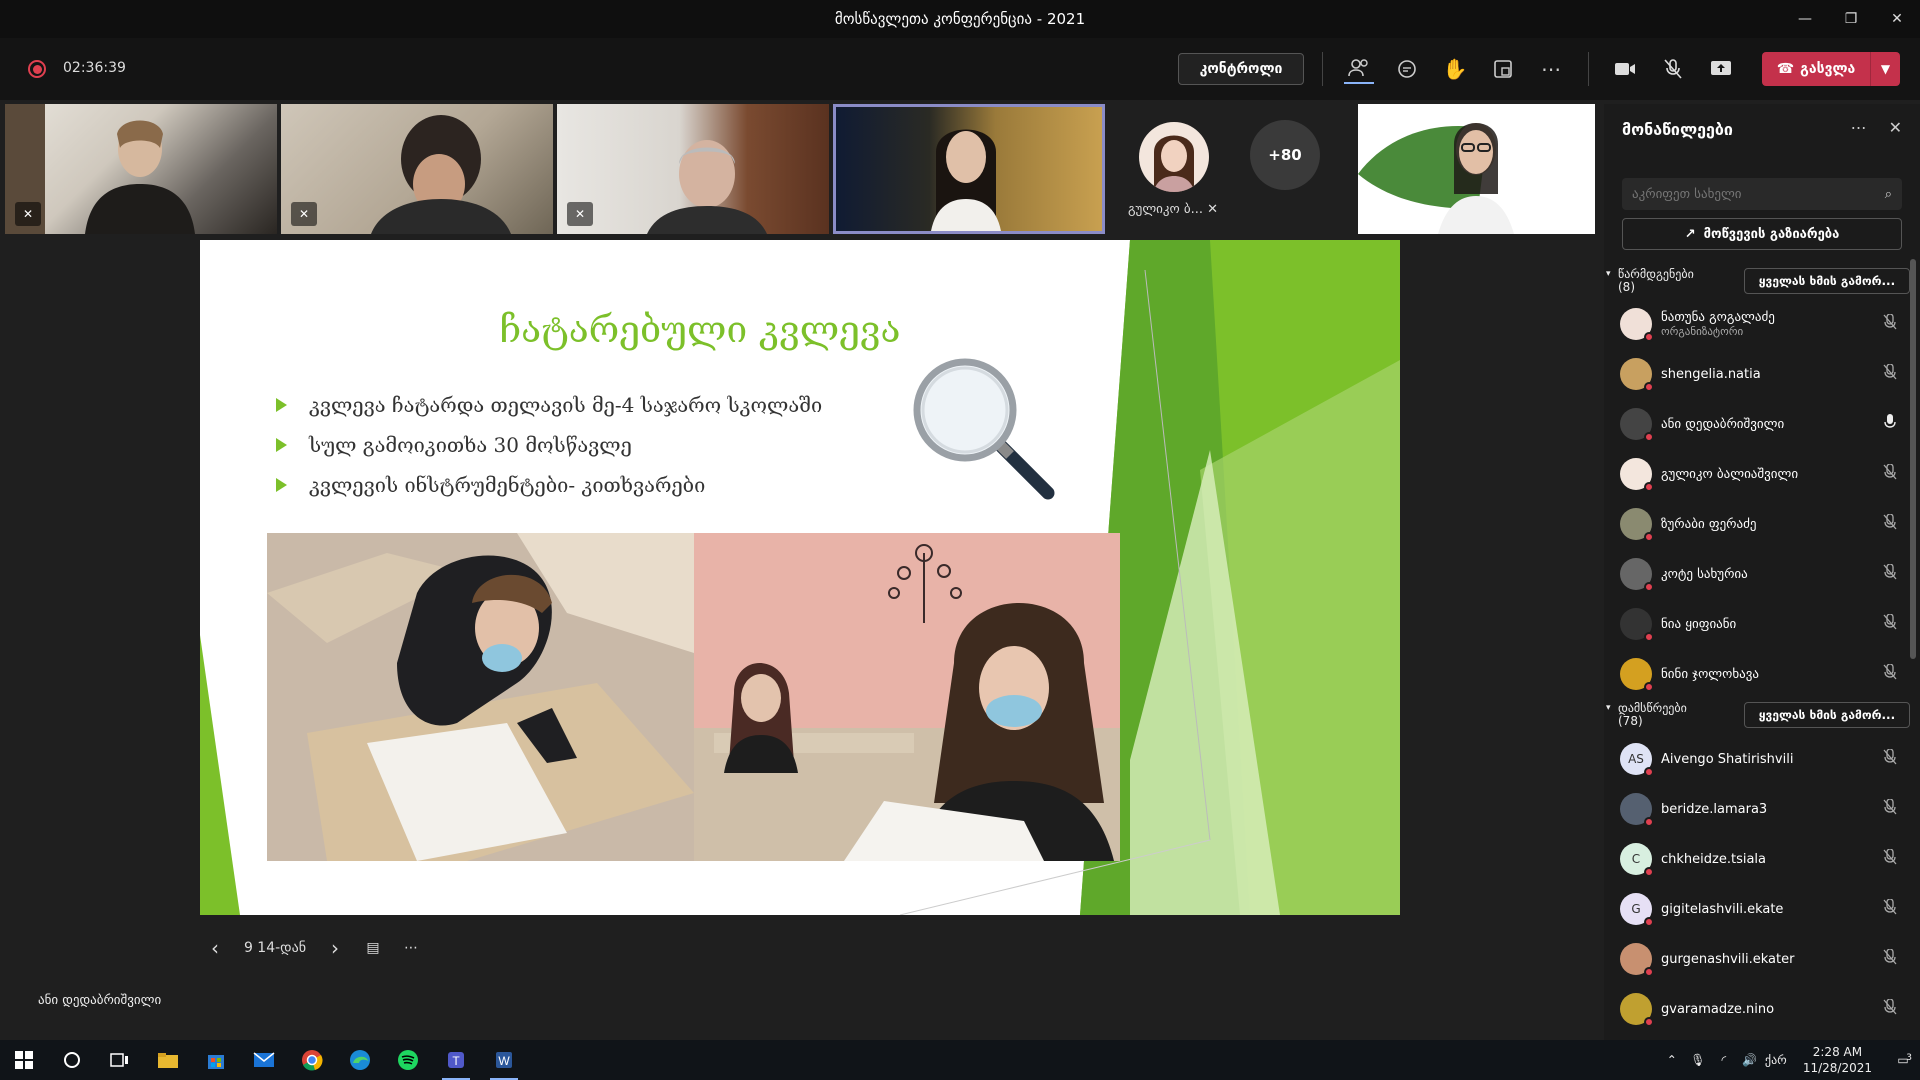 The width and height of the screenshot is (1920, 1080). Describe the element at coordinates (72, 1060) in the screenshot. I see `search-taskbar-icon` at that location.